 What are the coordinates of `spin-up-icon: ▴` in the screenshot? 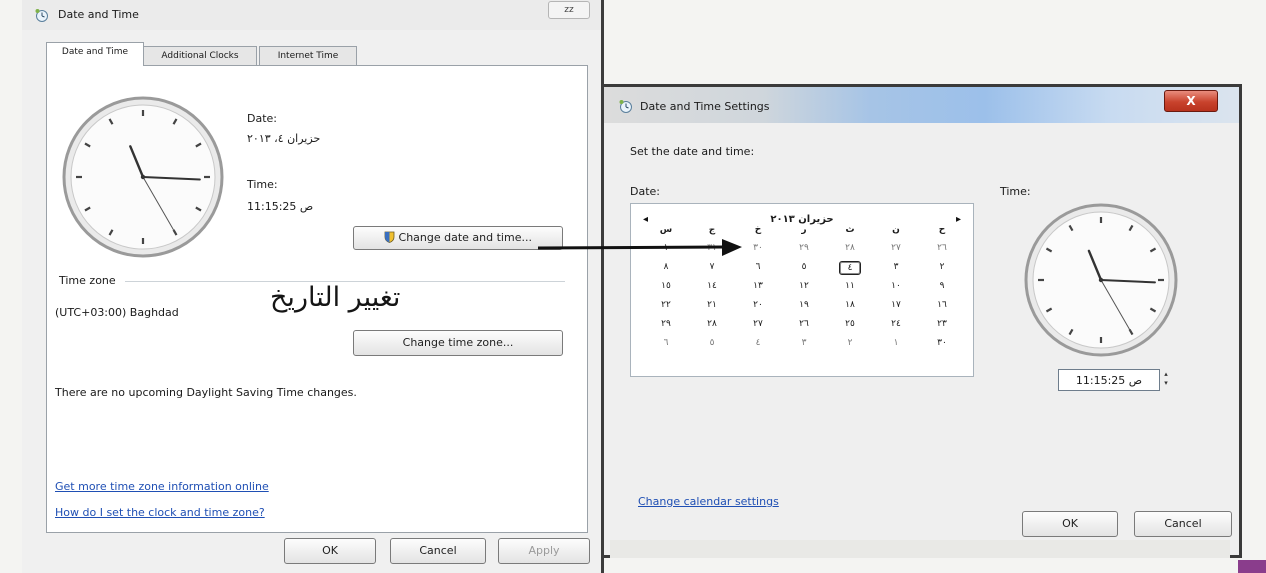 It's located at (1166, 374).